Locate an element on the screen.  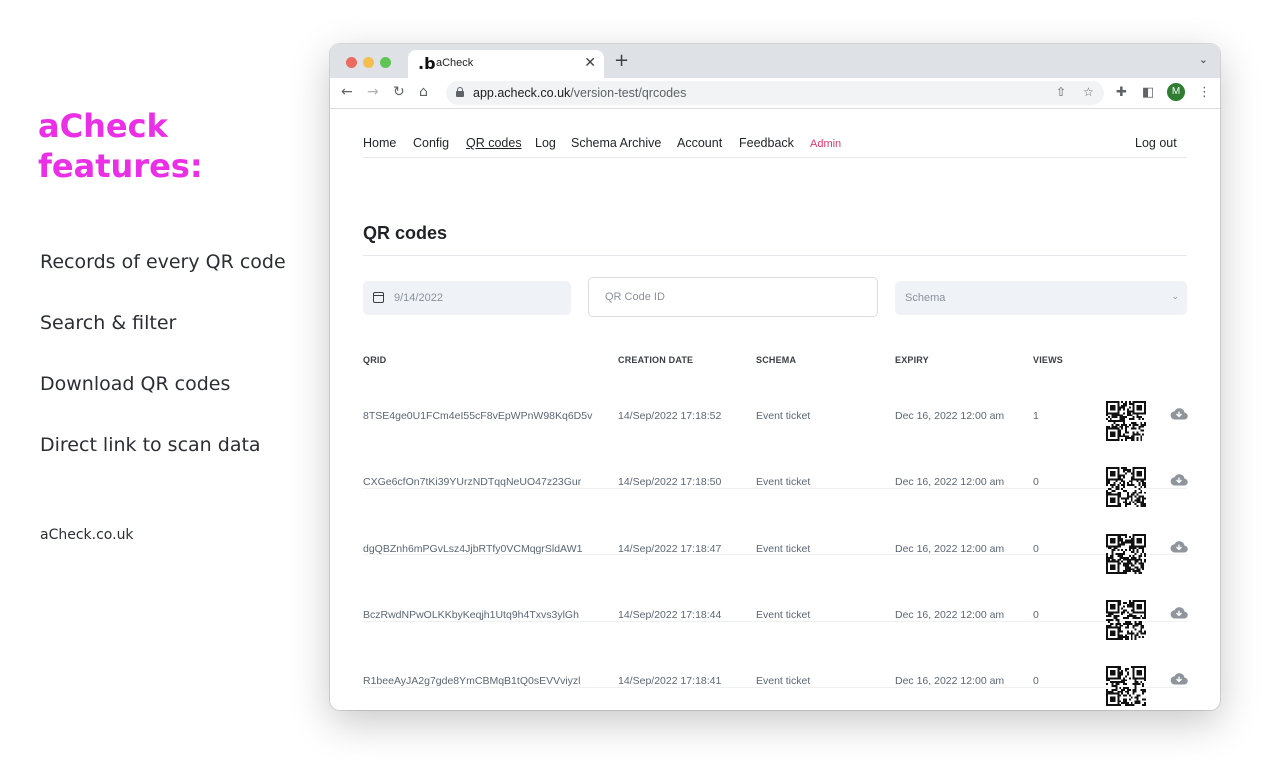
schema-placeholder: Schema is located at coordinates (925, 298).